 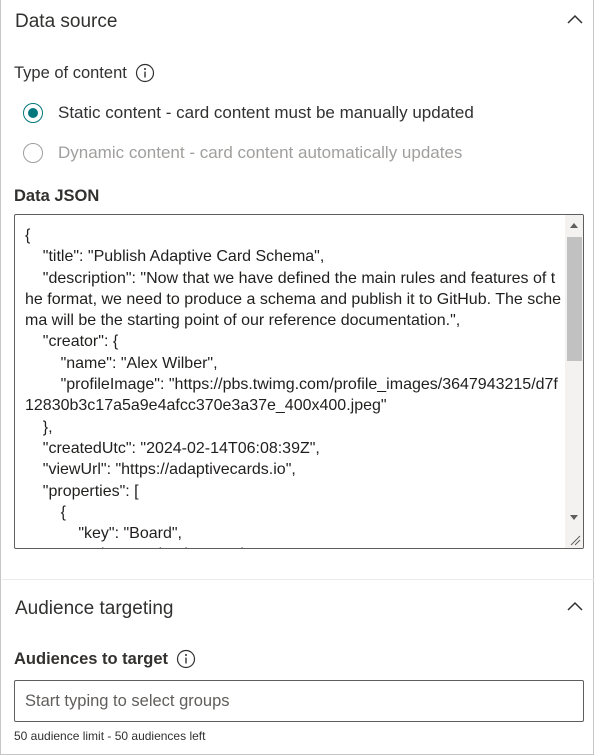 What do you see at coordinates (33, 113) in the screenshot?
I see `radio-button-checked` at bounding box center [33, 113].